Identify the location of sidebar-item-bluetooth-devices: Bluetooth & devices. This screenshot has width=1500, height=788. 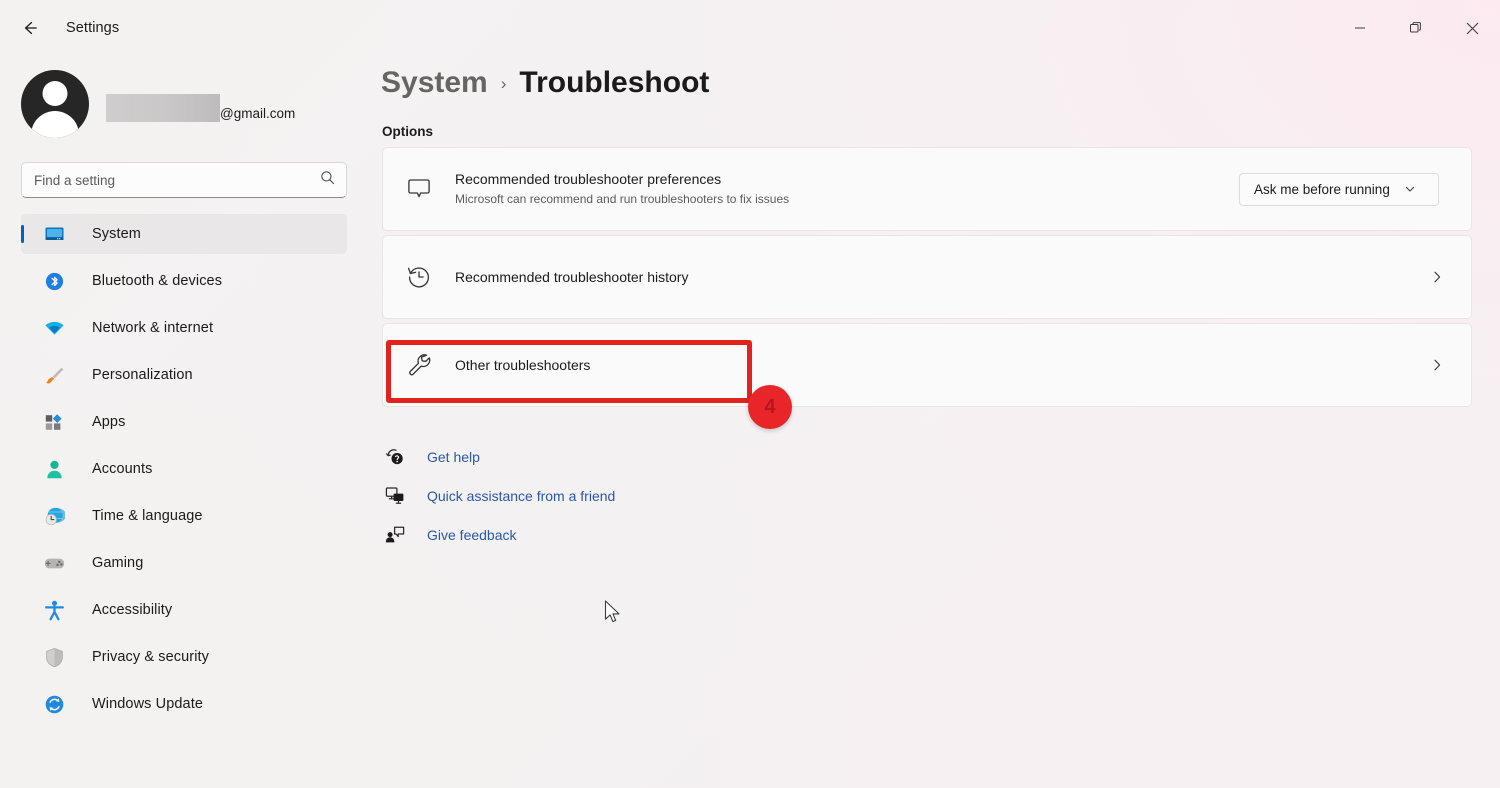
(184, 281).